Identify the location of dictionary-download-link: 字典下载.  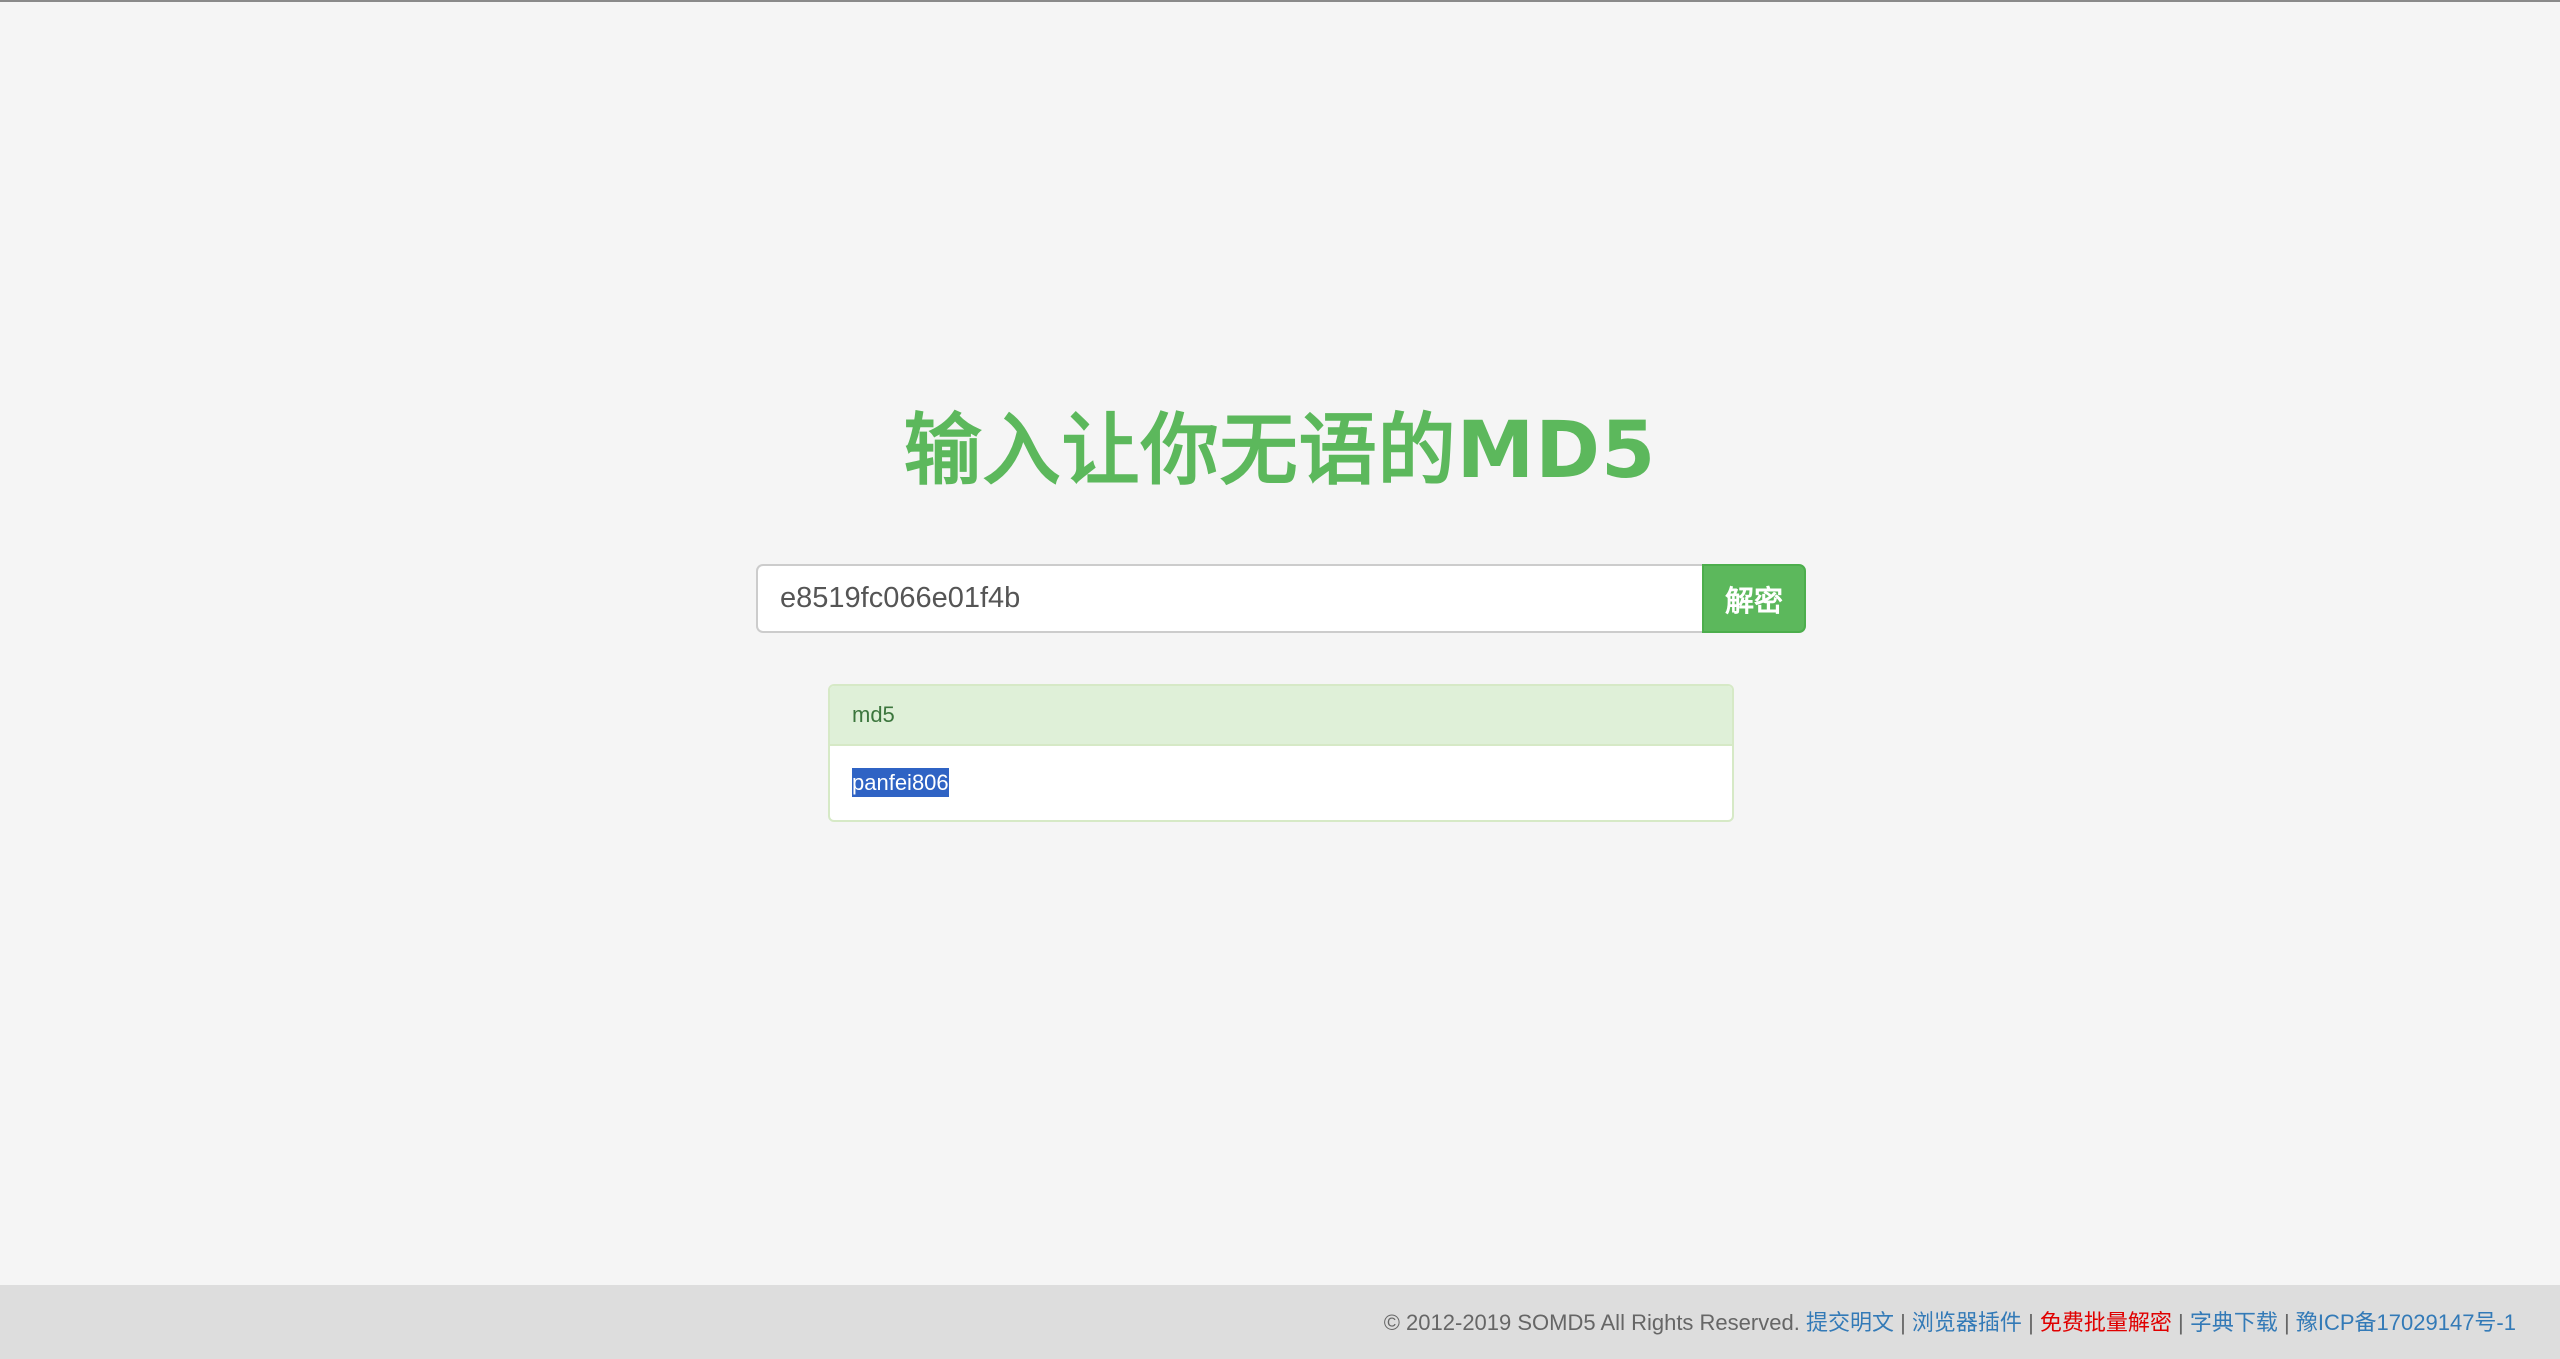
(2234, 1322).